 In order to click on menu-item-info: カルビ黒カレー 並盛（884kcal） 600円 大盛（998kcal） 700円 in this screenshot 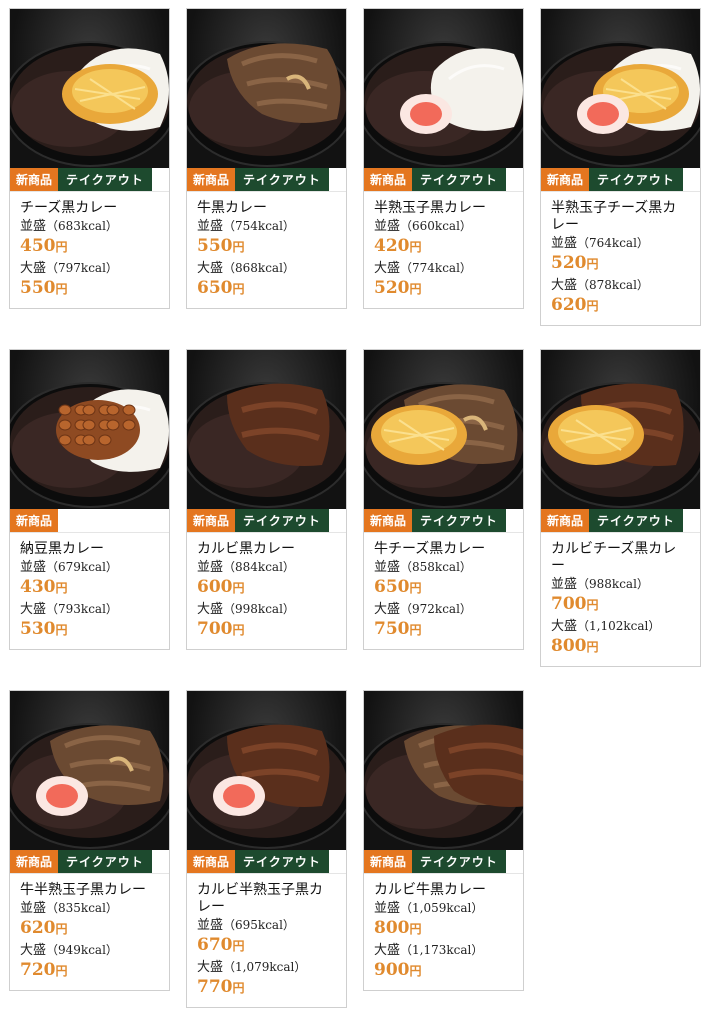, I will do `click(266, 591)`.